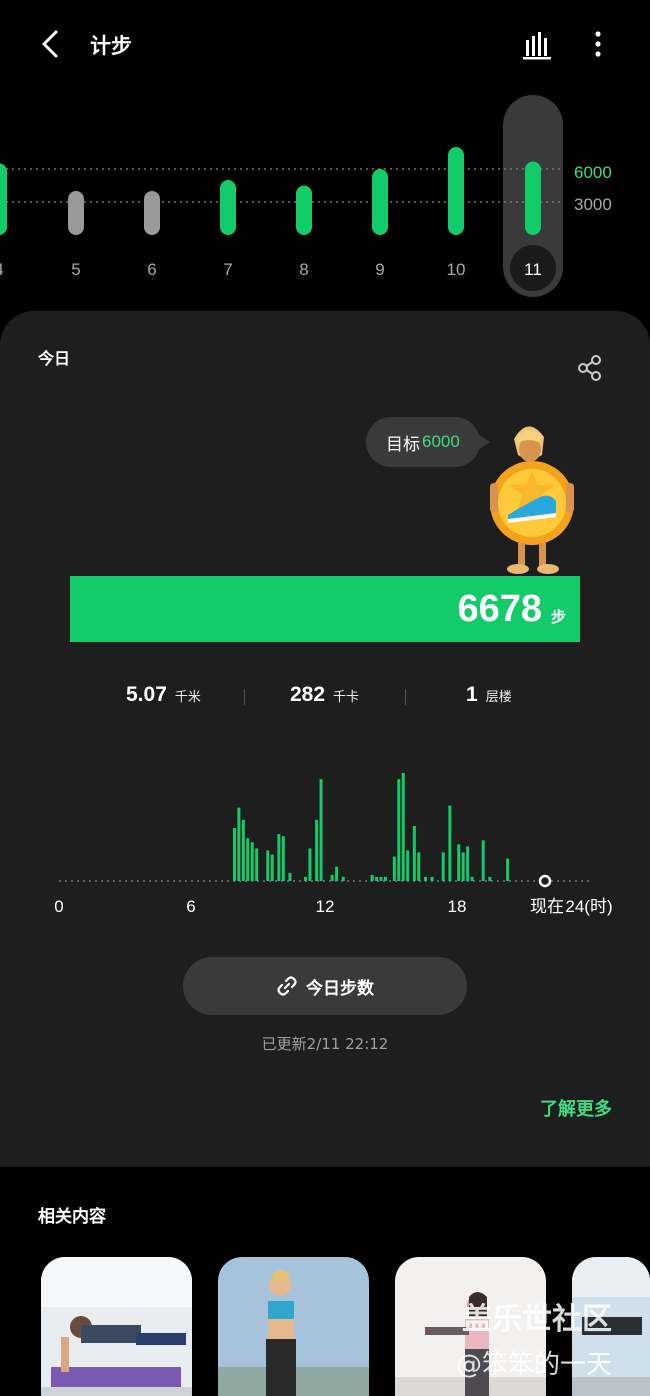  I want to click on day-label: 4, so click(2, 269).